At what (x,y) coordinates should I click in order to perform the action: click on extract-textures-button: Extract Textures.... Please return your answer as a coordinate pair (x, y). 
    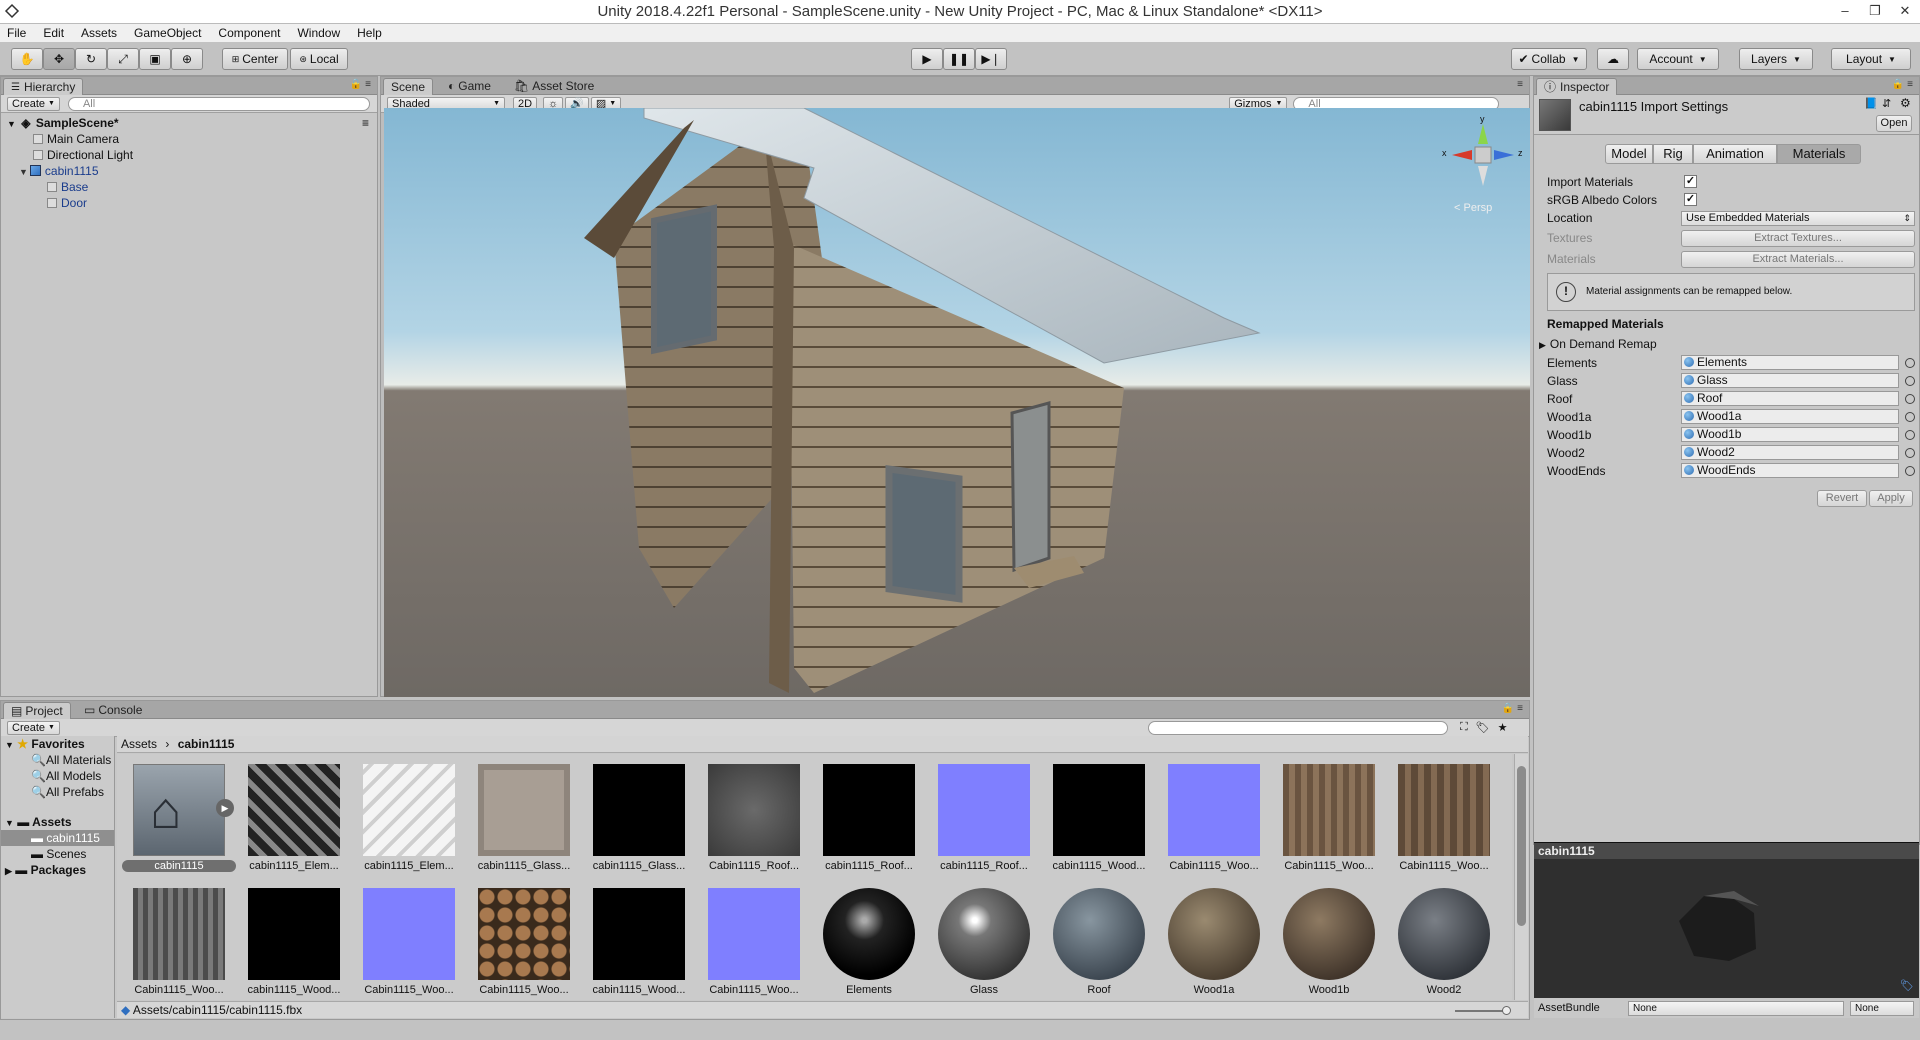
    Looking at the image, I should click on (1798, 238).